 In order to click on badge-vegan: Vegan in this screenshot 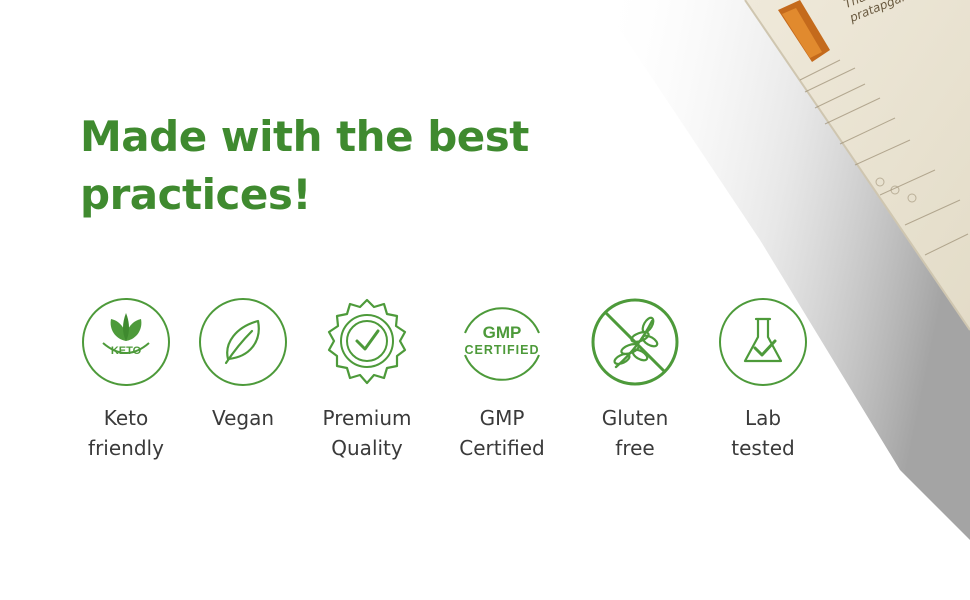, I will do `click(243, 365)`.